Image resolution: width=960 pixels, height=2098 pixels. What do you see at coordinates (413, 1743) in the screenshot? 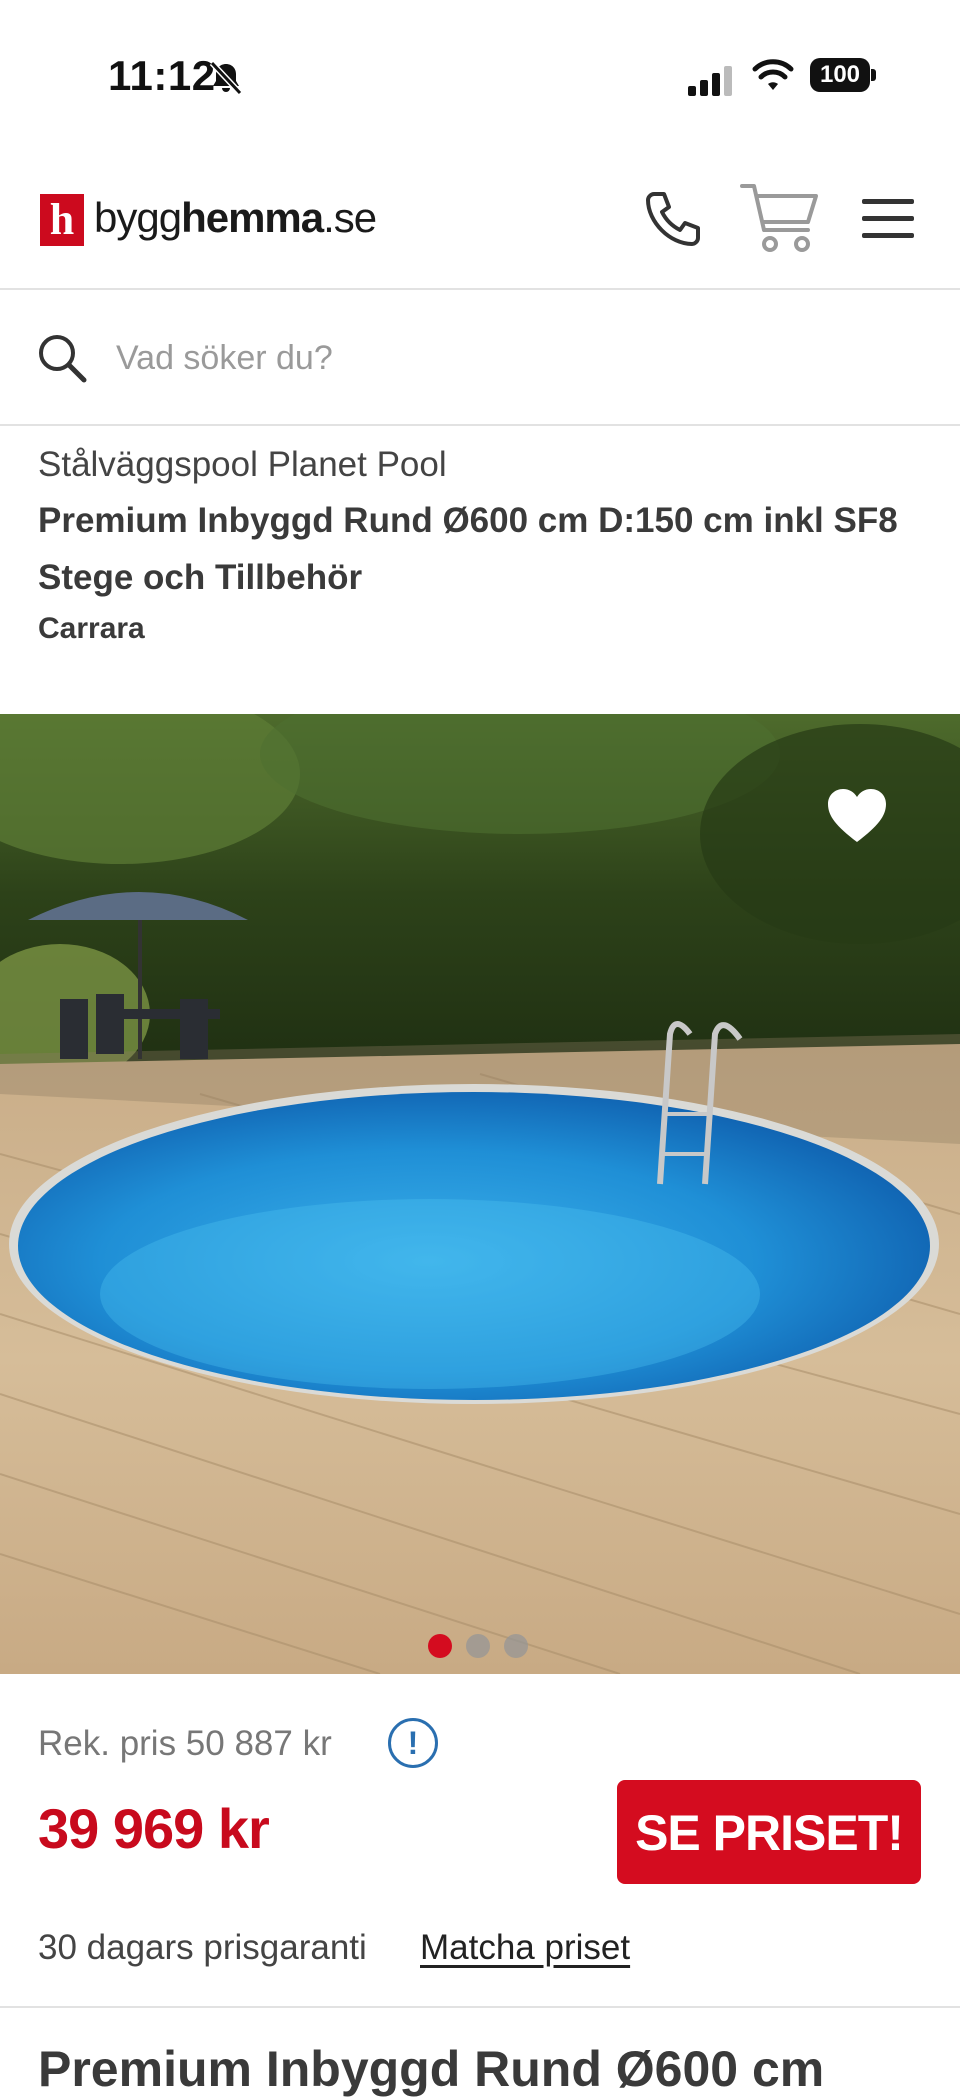
I see `info-icon: !` at bounding box center [413, 1743].